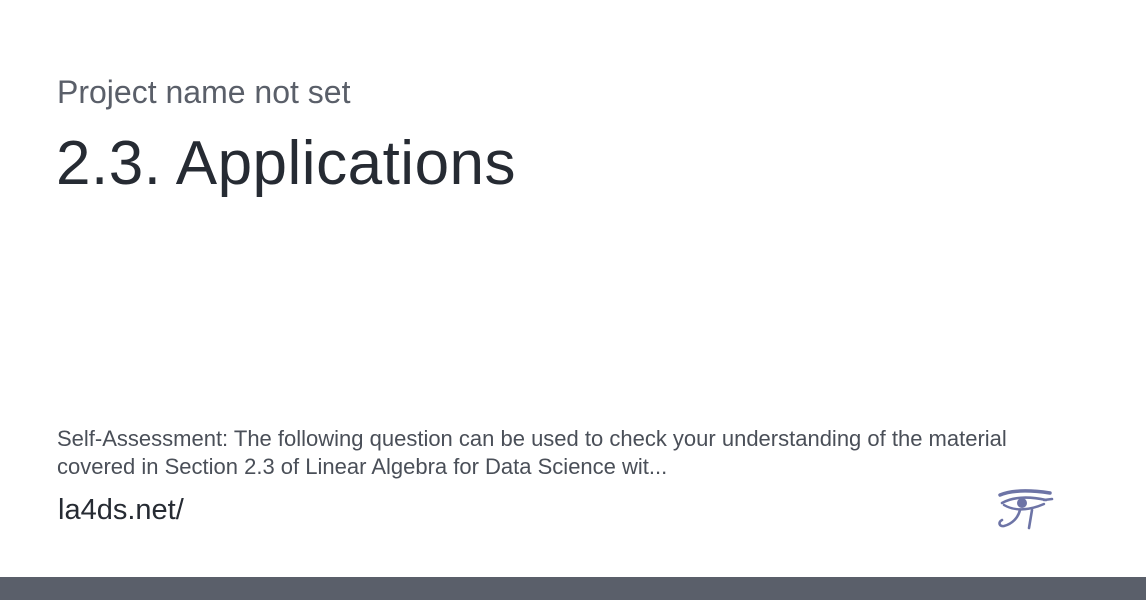 Image resolution: width=1146 pixels, height=600 pixels. Describe the element at coordinates (573, 588) in the screenshot. I see `footer-bar` at that location.